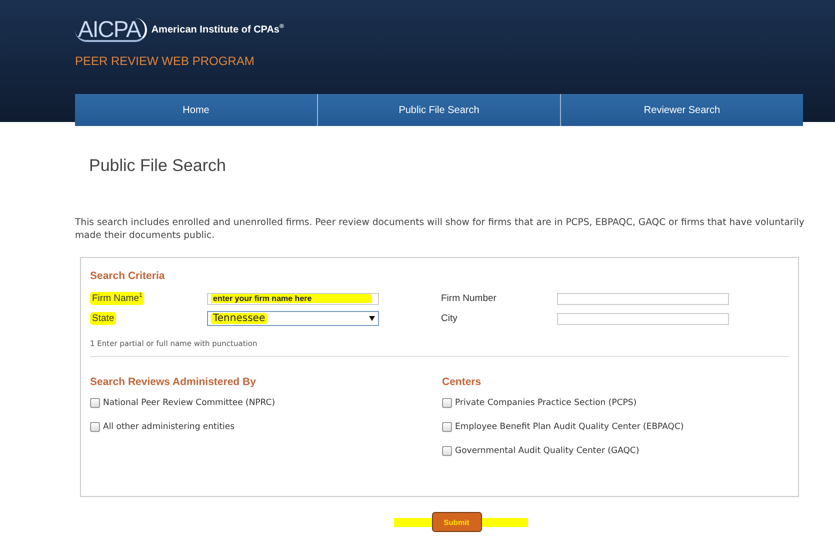 The image size is (835, 547). Describe the element at coordinates (173, 382) in the screenshot. I see `section-heading: Search Reviews Administered By` at that location.